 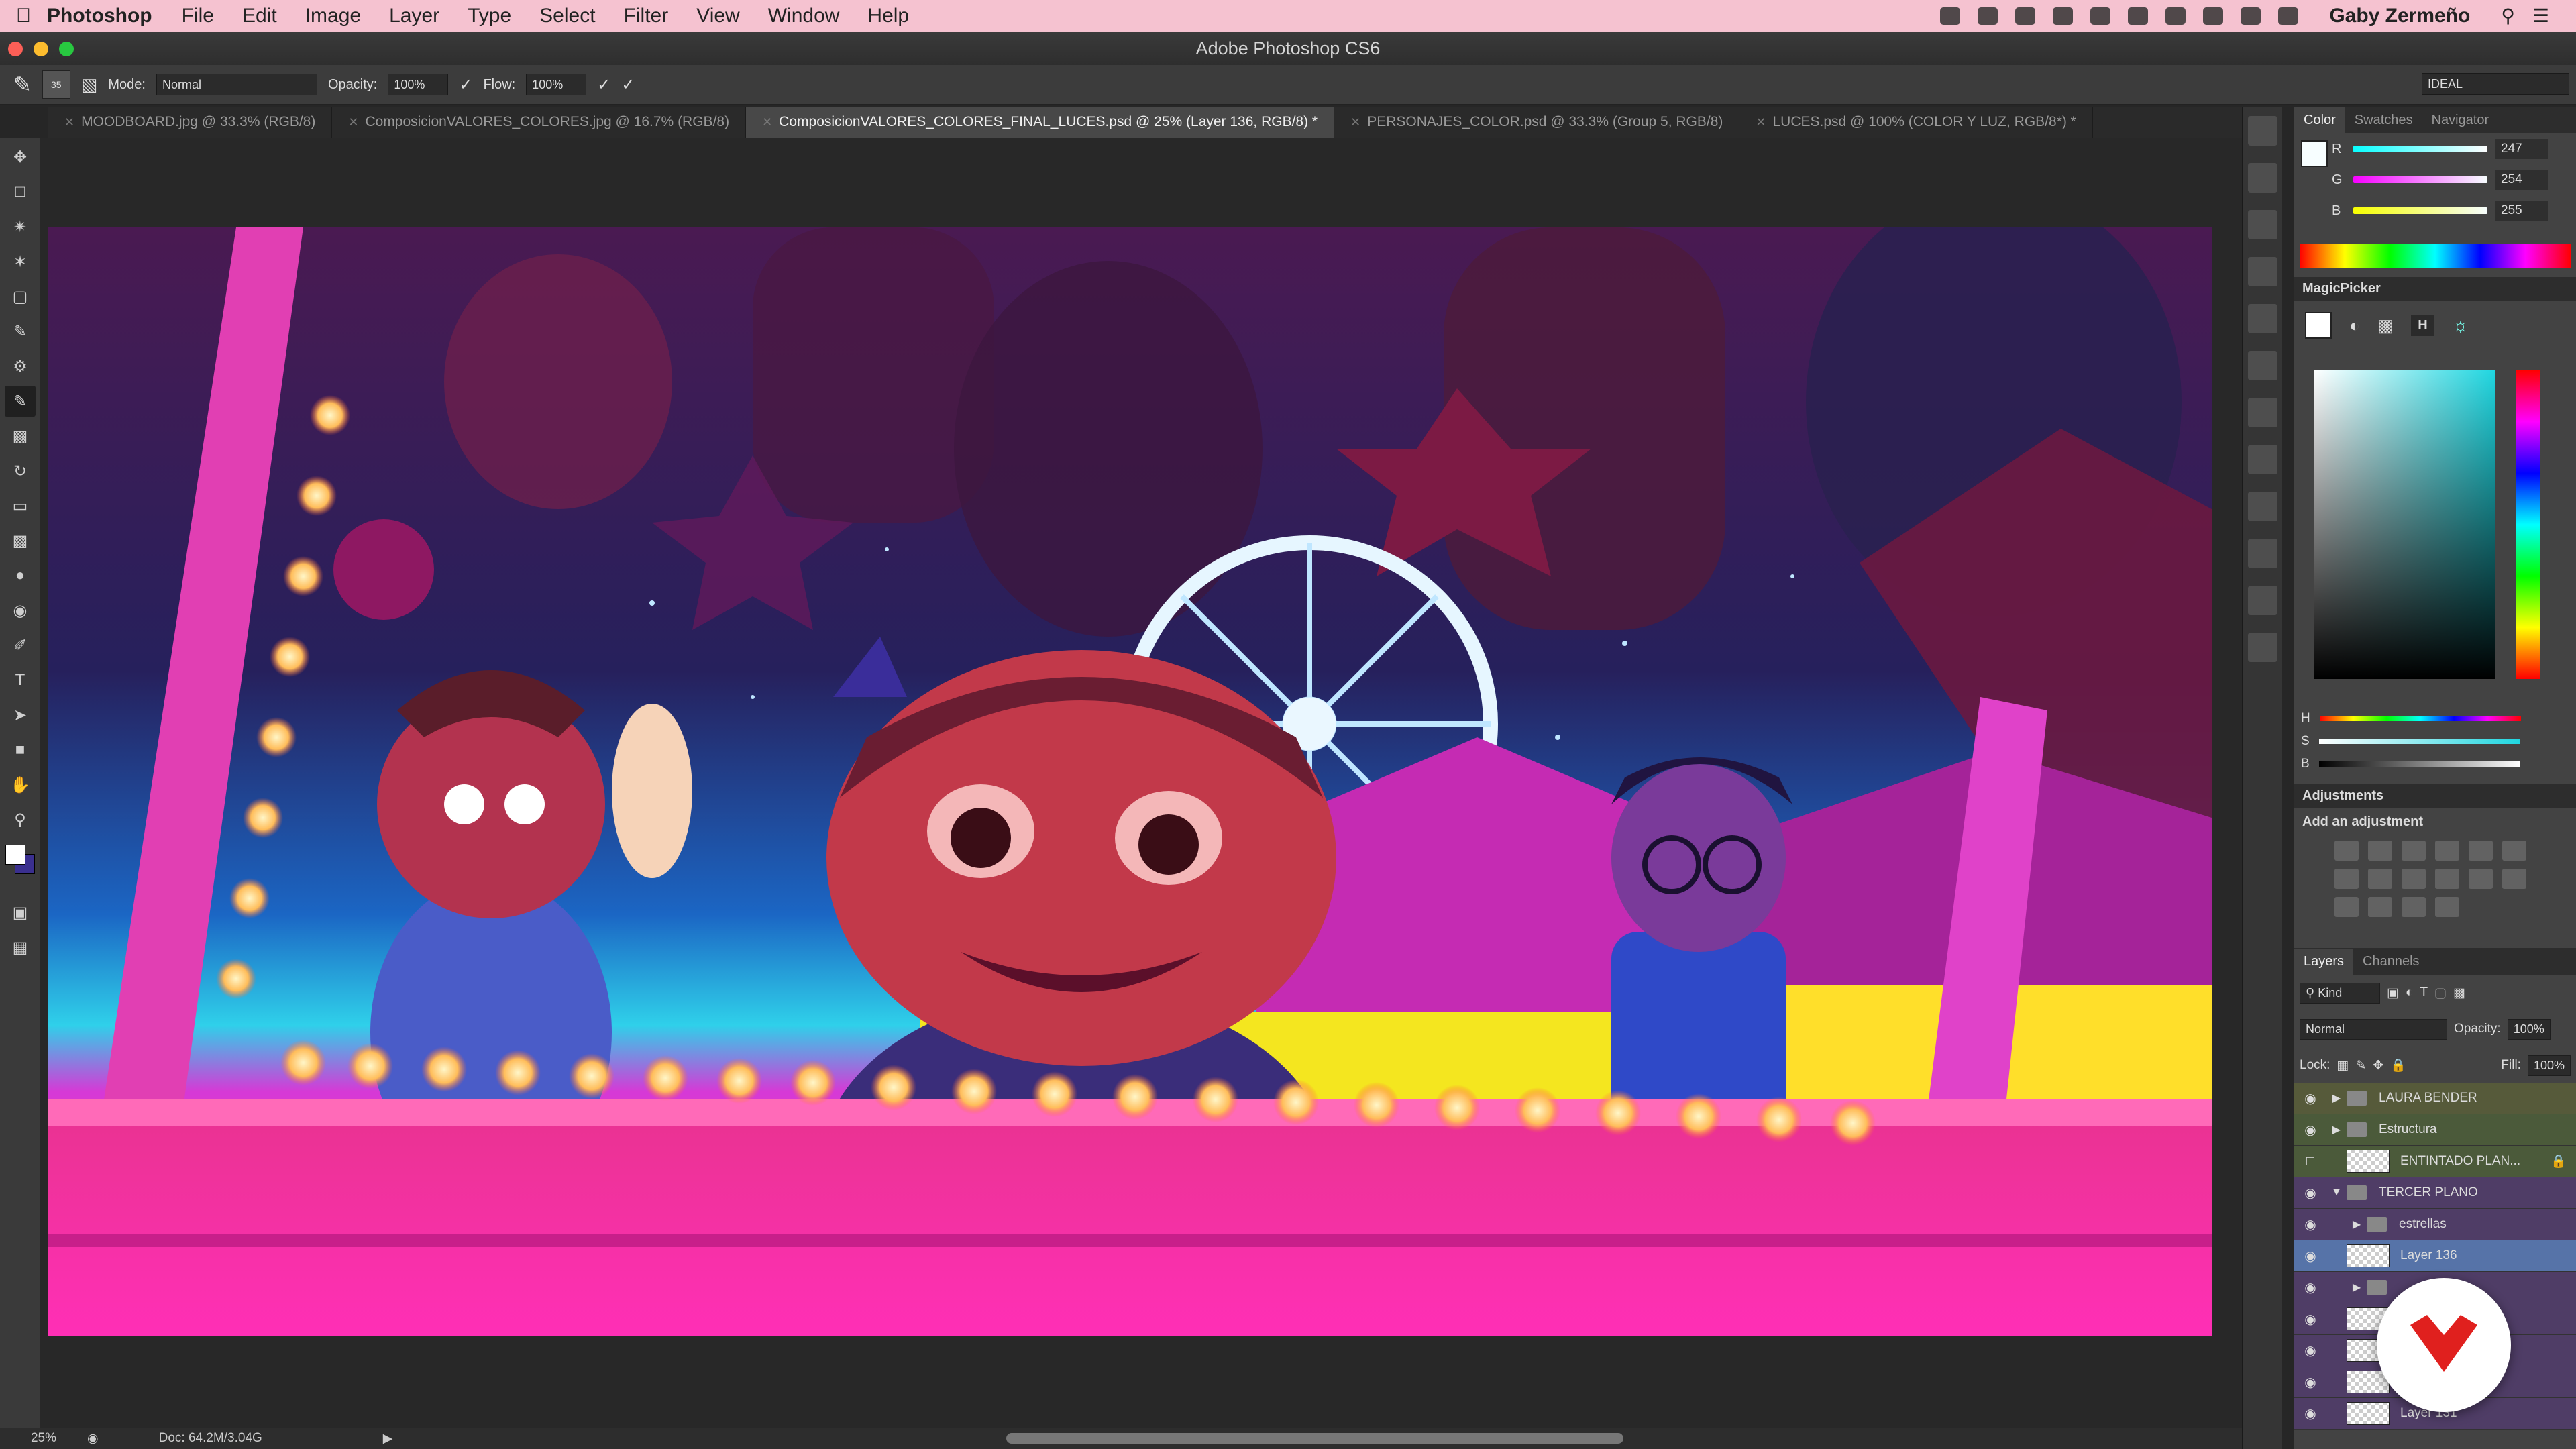 What do you see at coordinates (2262, 459) in the screenshot?
I see `kuler-panel-icon` at bounding box center [2262, 459].